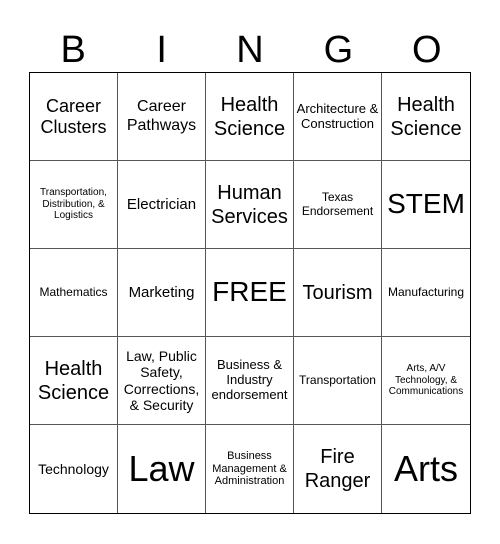 Image resolution: width=500 pixels, height=544 pixels. I want to click on free-space-cell: FREE, so click(250, 293).